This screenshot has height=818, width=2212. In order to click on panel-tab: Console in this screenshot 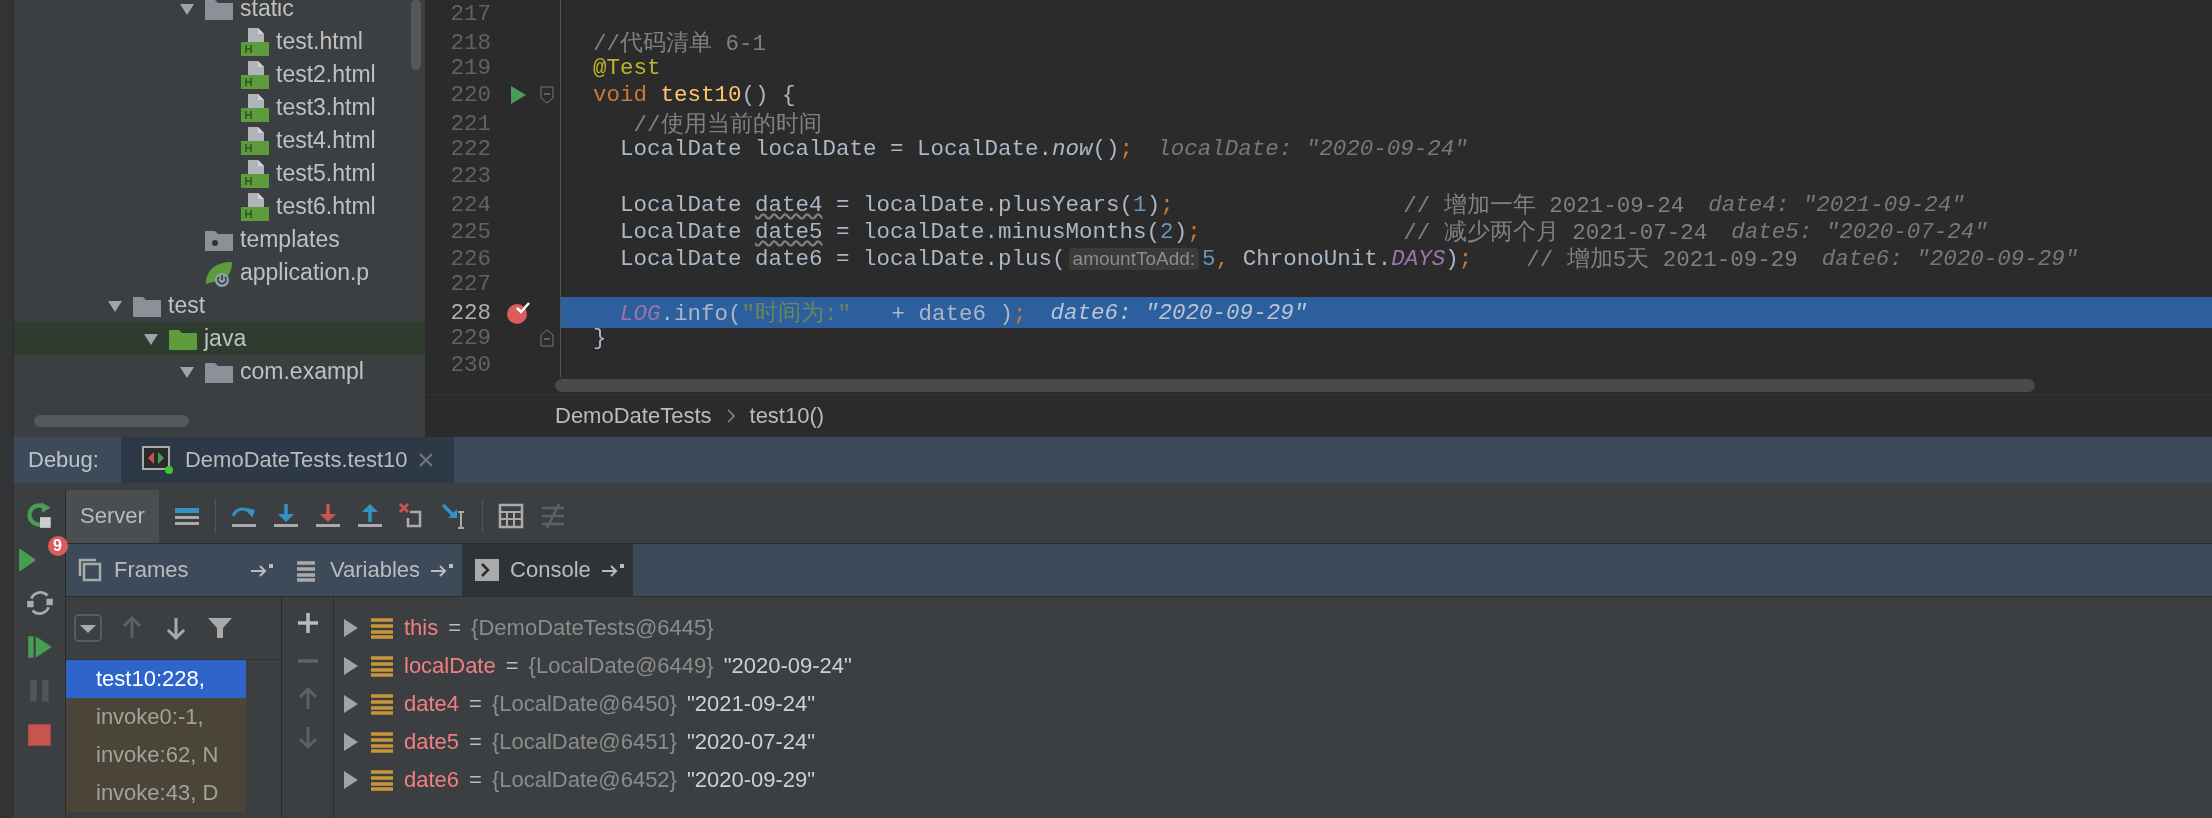, I will do `click(547, 569)`.